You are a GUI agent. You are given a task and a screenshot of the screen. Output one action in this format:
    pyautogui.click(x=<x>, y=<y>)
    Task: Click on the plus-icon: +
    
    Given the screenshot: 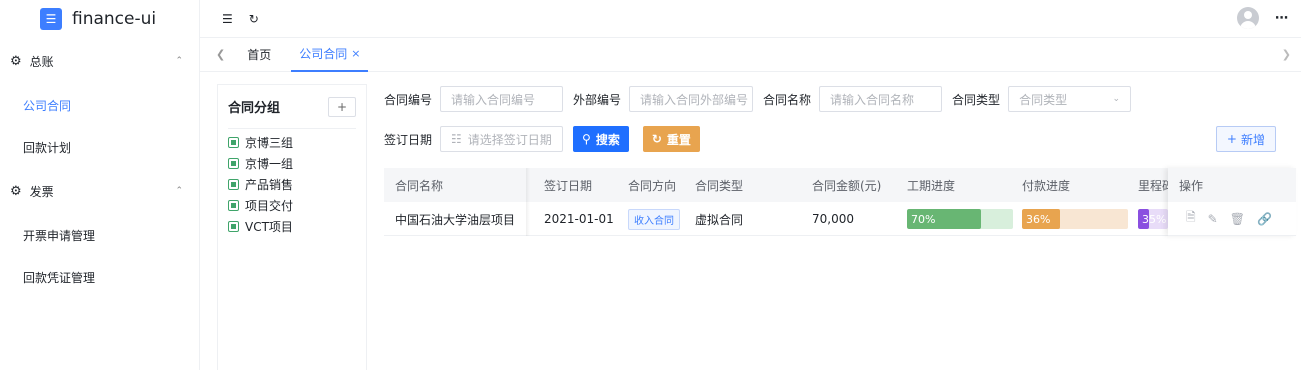 What is the action you would take?
    pyautogui.click(x=1231, y=139)
    